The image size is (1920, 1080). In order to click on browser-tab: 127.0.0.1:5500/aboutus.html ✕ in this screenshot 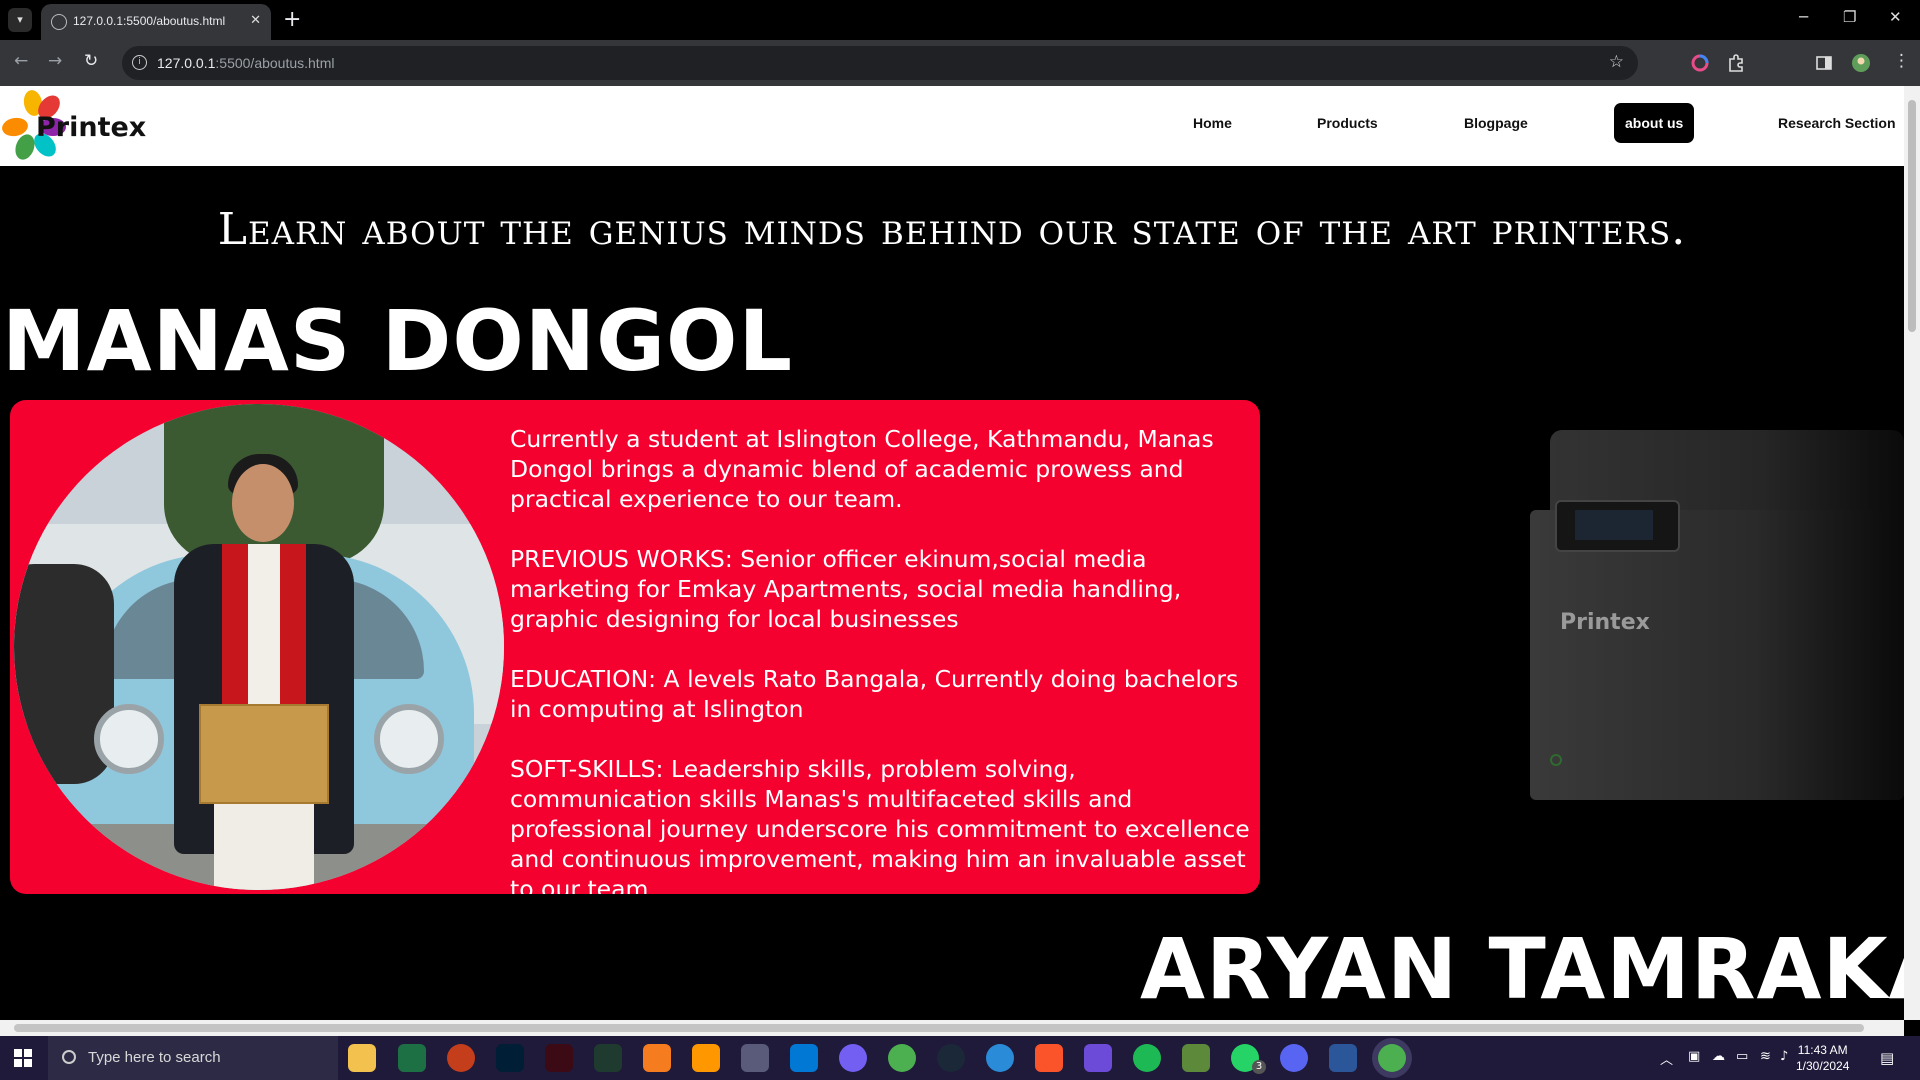, I will do `click(156, 22)`.